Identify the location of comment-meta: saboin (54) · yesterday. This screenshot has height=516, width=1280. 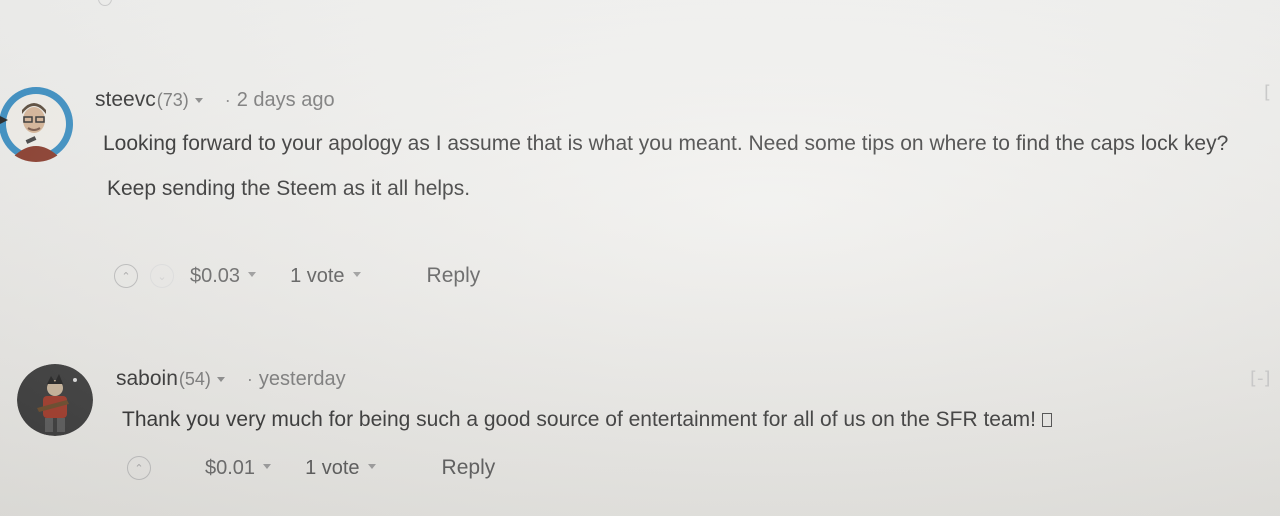
(231, 379).